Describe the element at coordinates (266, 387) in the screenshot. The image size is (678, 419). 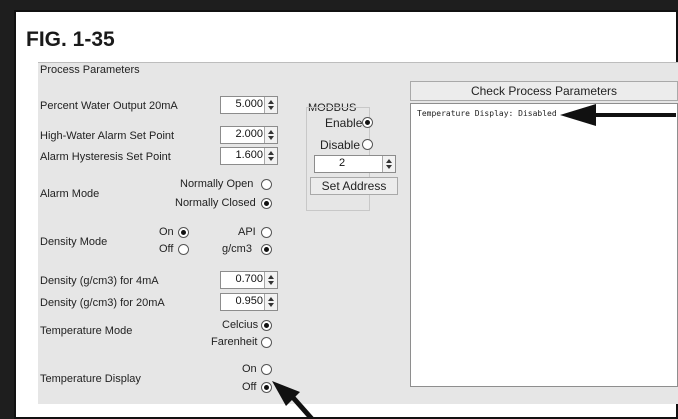
I see `temp-display-off-radio` at that location.